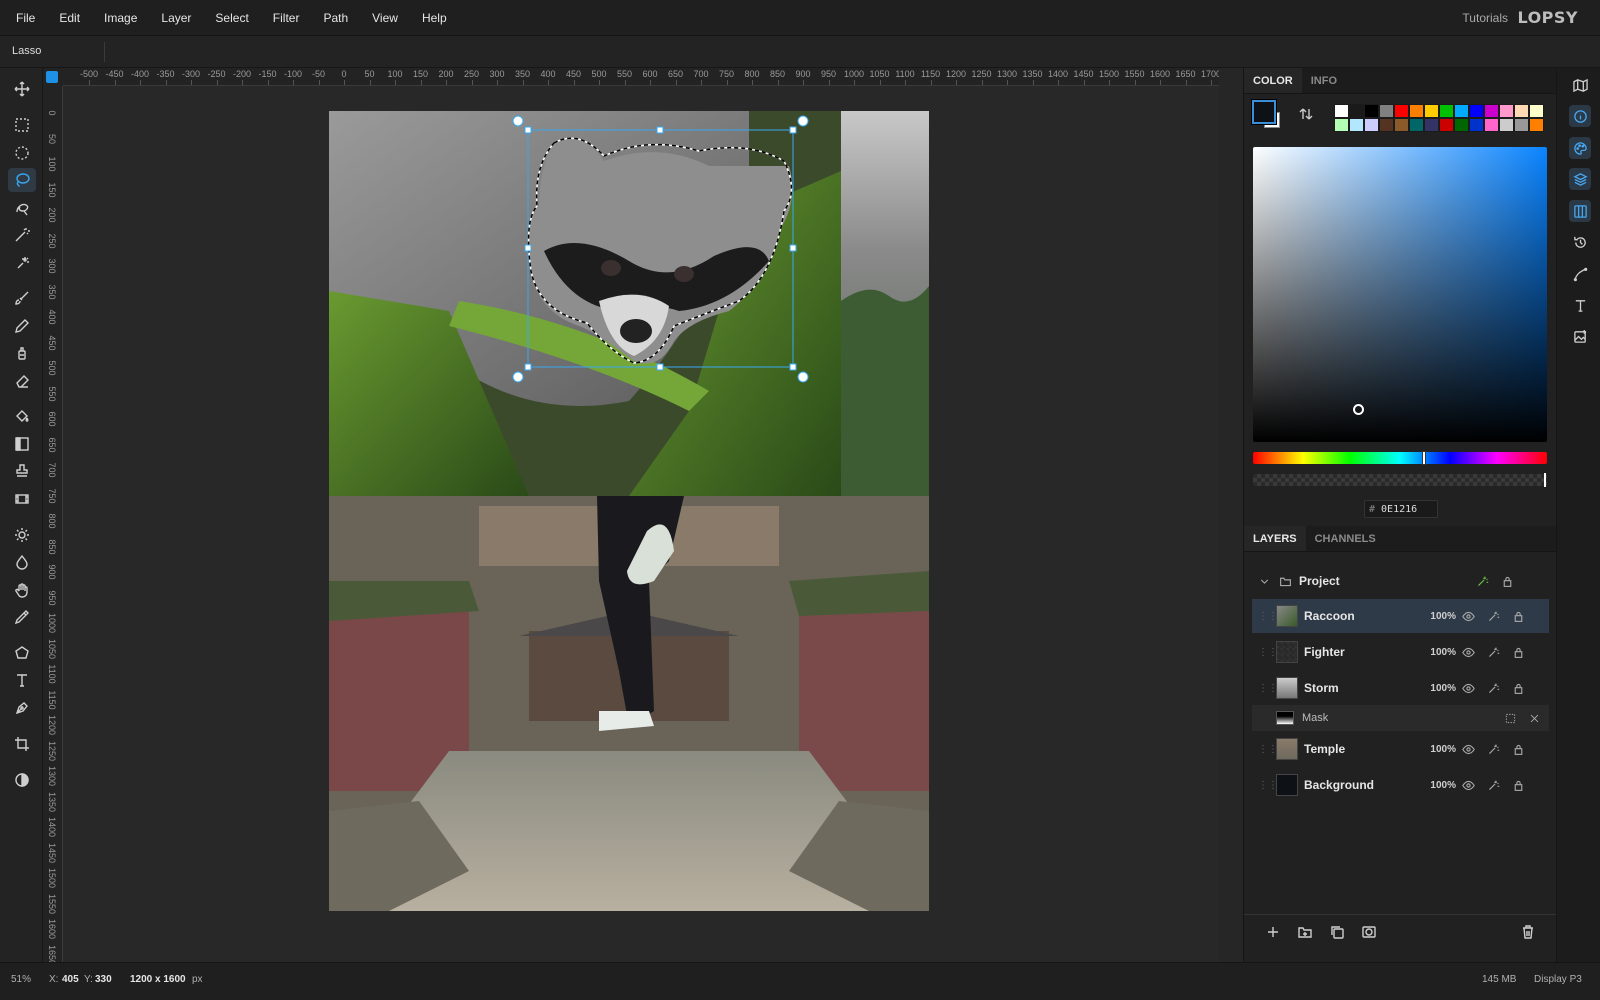 The height and width of the screenshot is (1000, 1600). Describe the element at coordinates (22, 381) in the screenshot. I see `eraser-tool` at that location.